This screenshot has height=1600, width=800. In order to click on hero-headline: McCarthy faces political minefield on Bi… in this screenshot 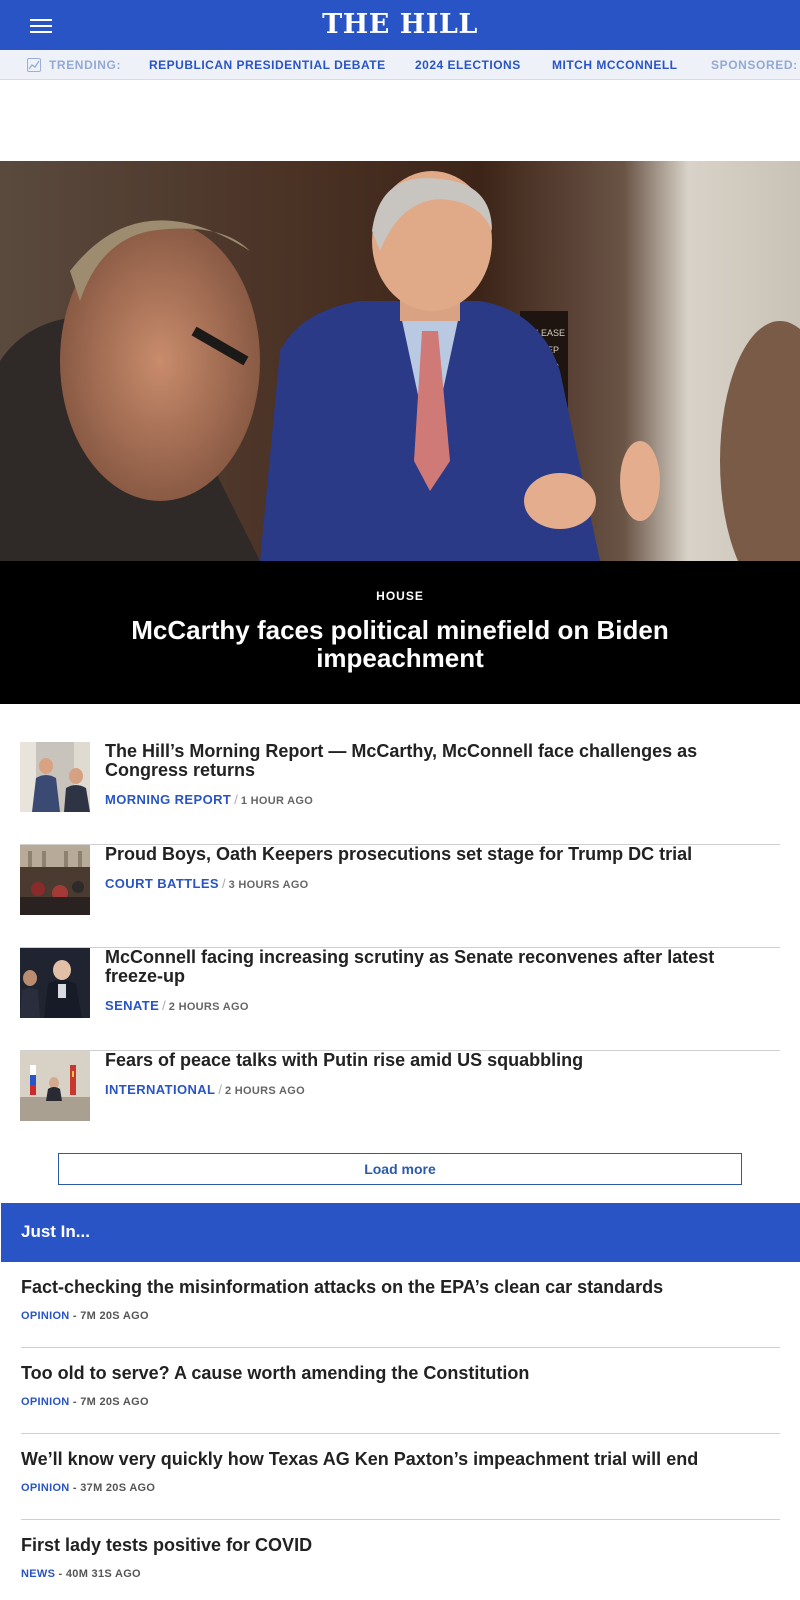, I will do `click(400, 644)`.